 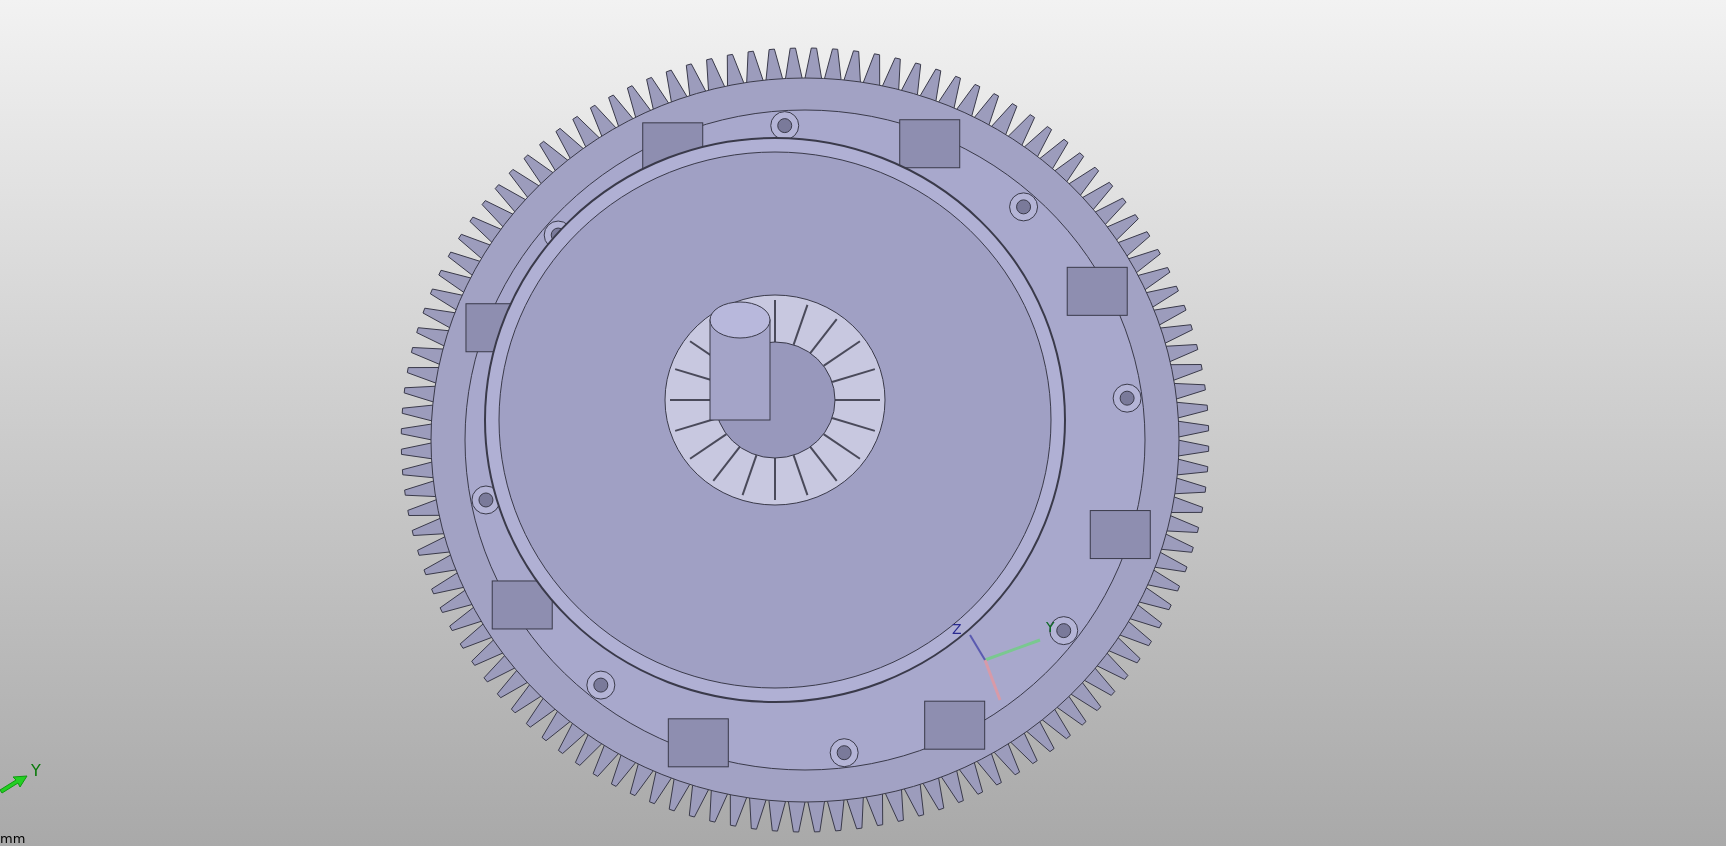 I want to click on units-label: mm, so click(x=13, y=838).